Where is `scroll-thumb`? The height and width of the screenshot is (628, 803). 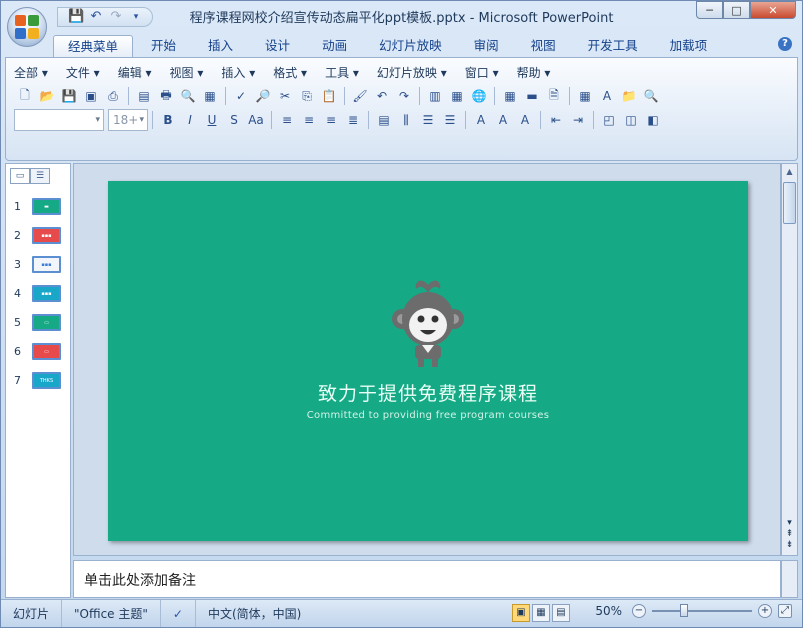
scroll-thumb is located at coordinates (789, 203).